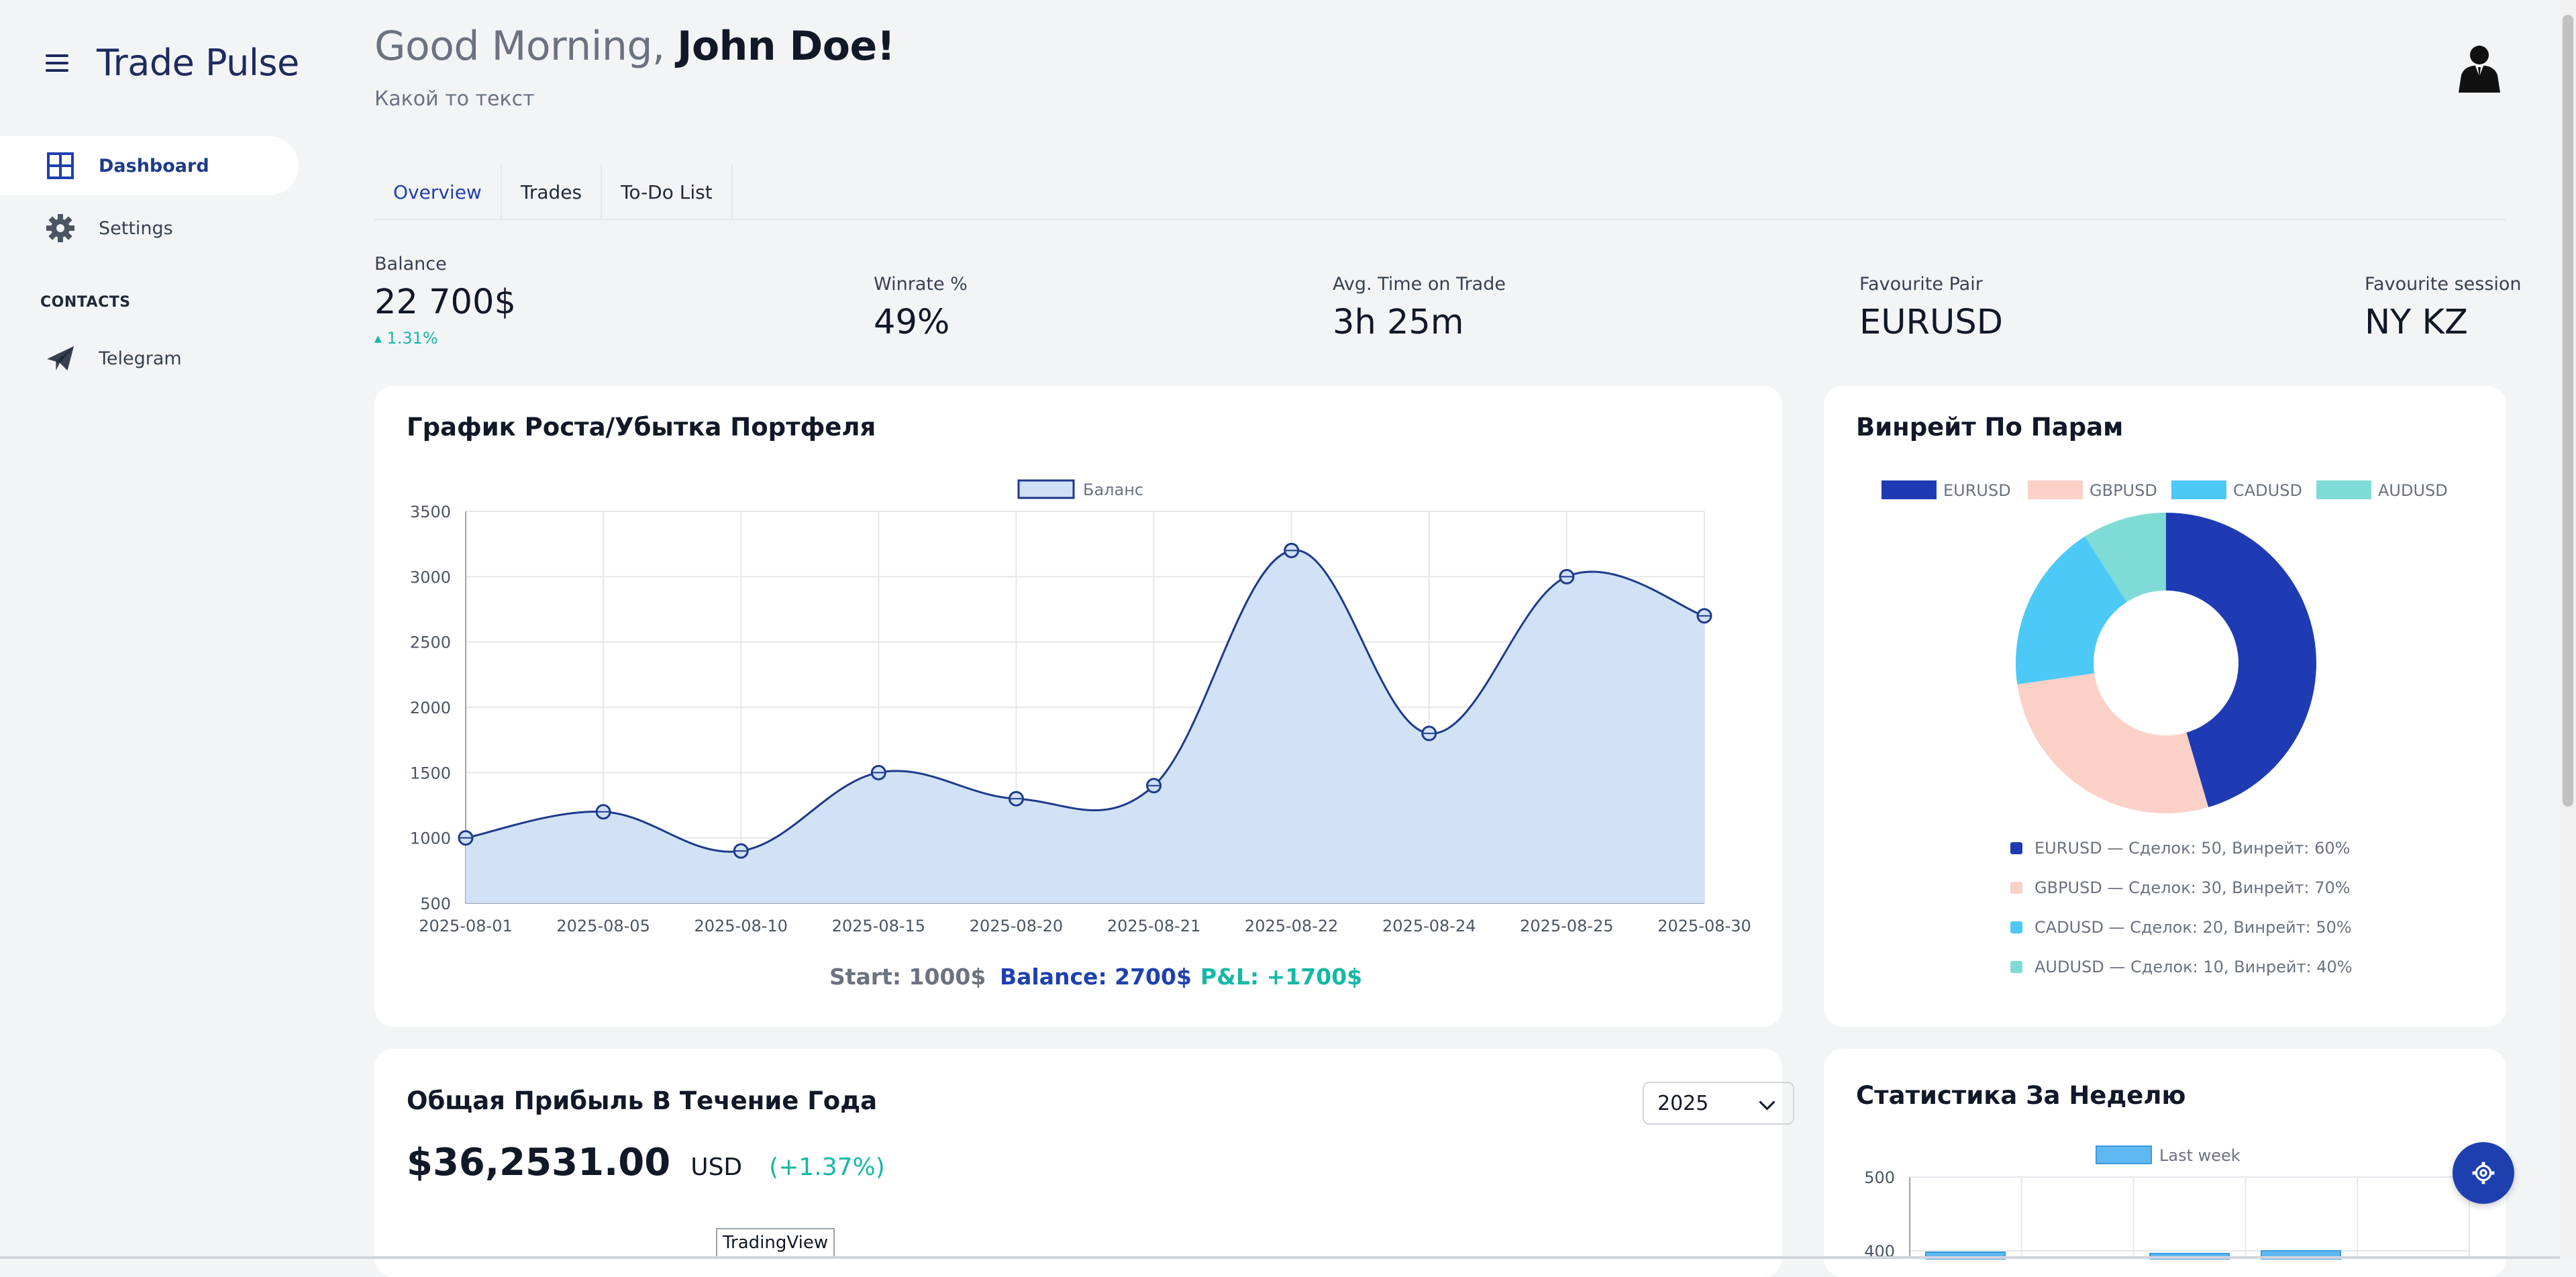  What do you see at coordinates (2568, 411) in the screenshot?
I see `scrollbar-thumb` at bounding box center [2568, 411].